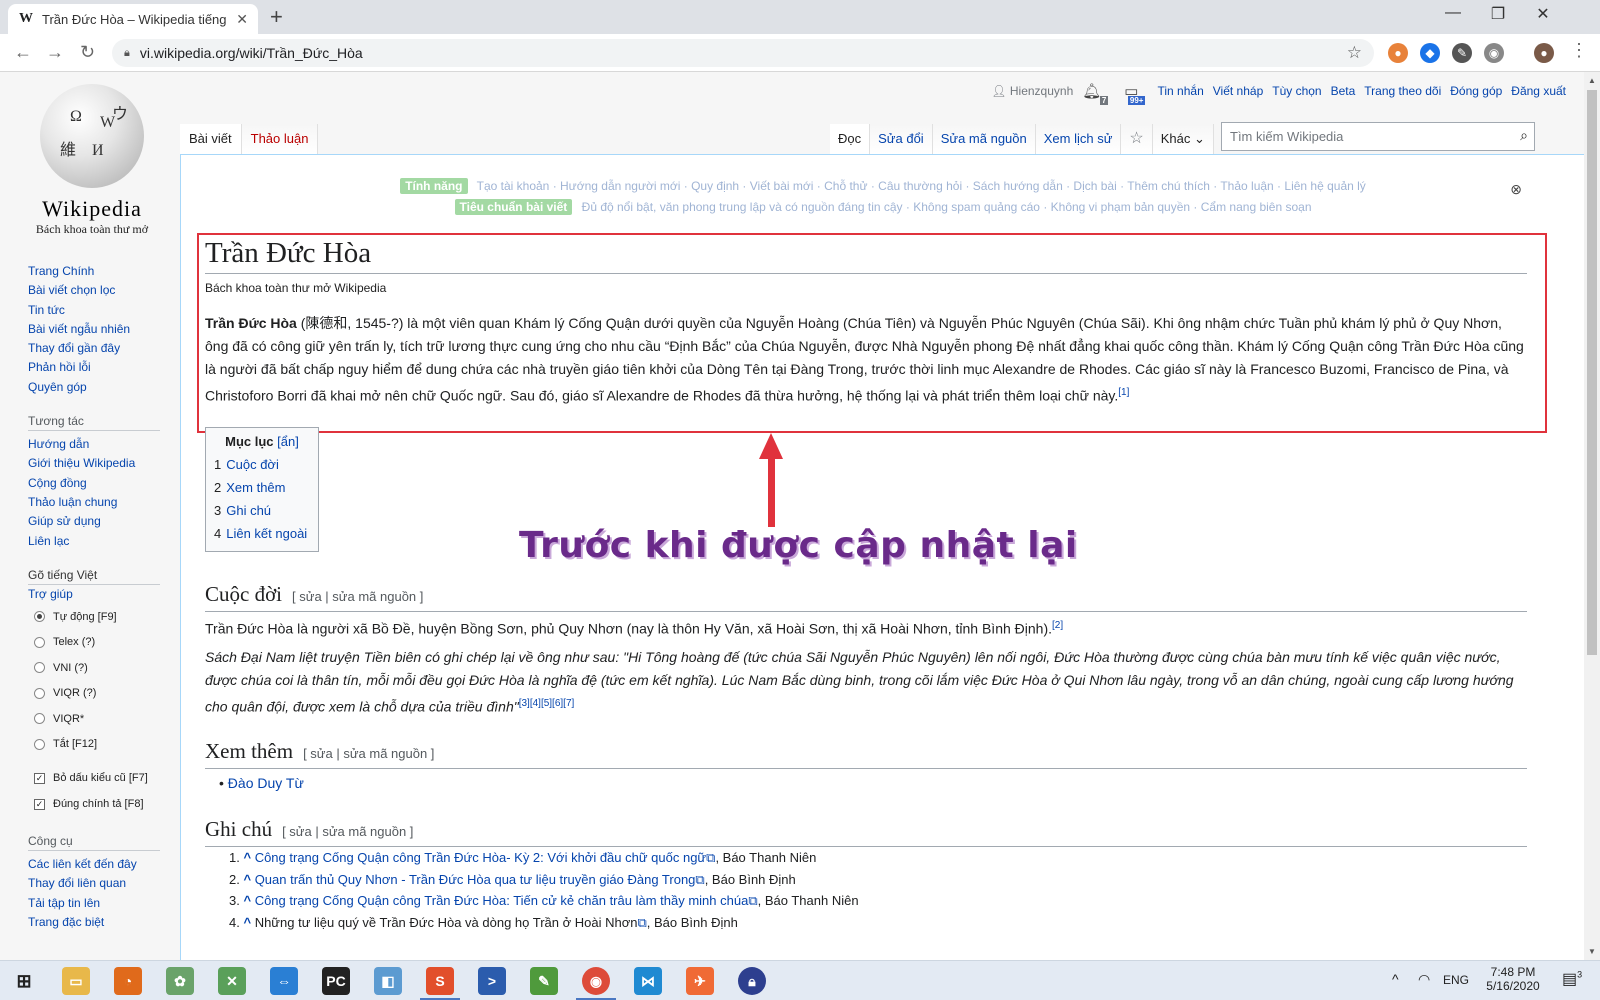 This screenshot has height=1000, width=1600. Describe the element at coordinates (1135, 93) in the screenshot. I see `notices-inbox-icon: ▭ 99+` at that location.